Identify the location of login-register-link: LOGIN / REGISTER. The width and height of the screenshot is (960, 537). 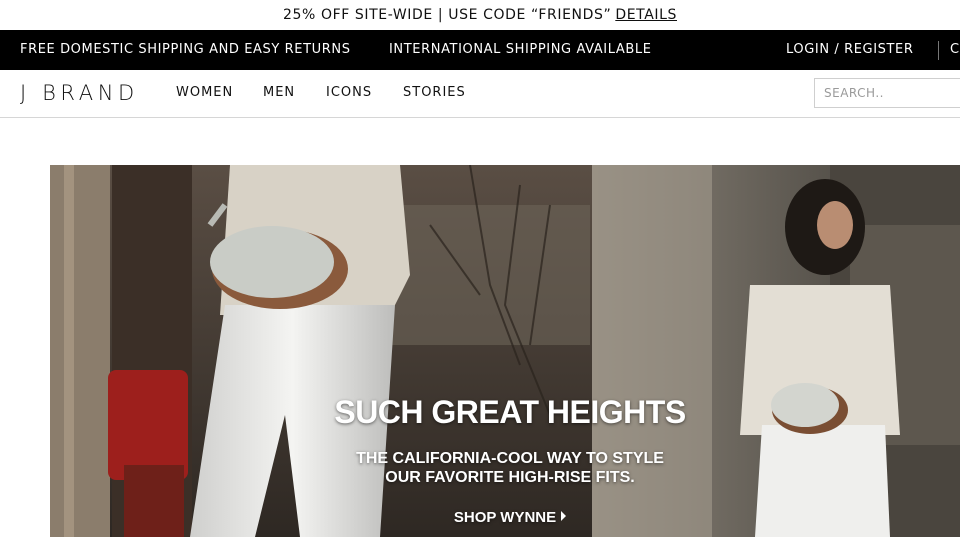
(849, 49).